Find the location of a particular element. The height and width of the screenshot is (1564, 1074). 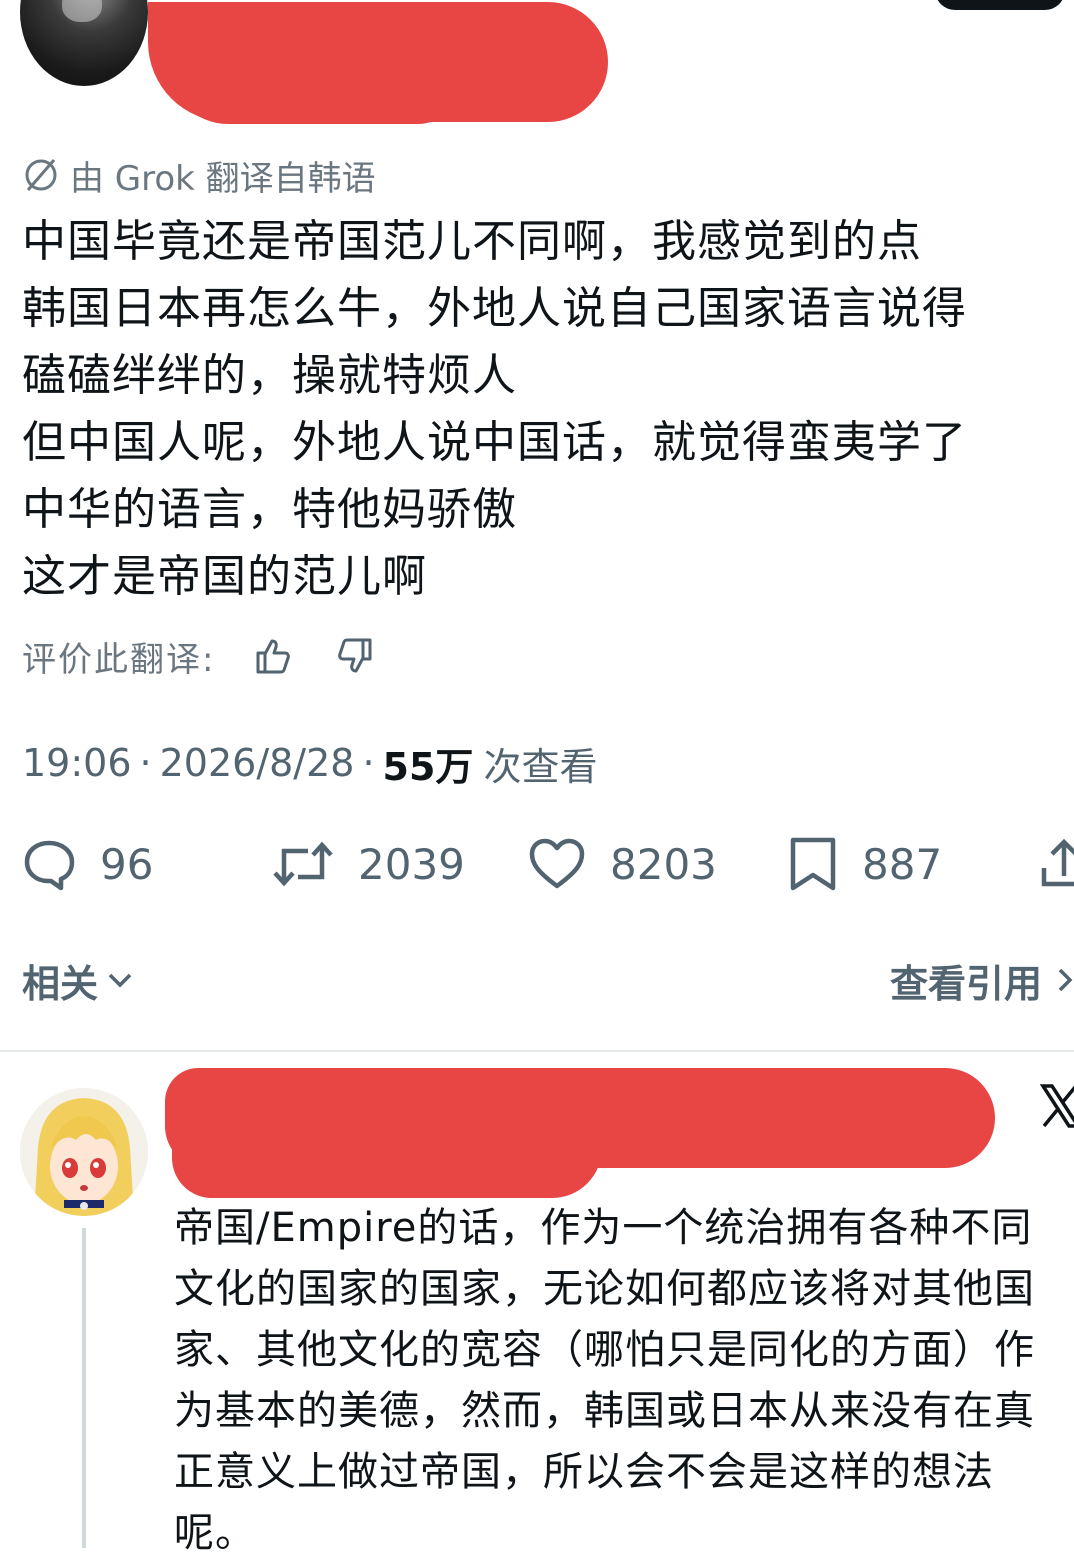

views-label: 次查看 is located at coordinates (540, 766).